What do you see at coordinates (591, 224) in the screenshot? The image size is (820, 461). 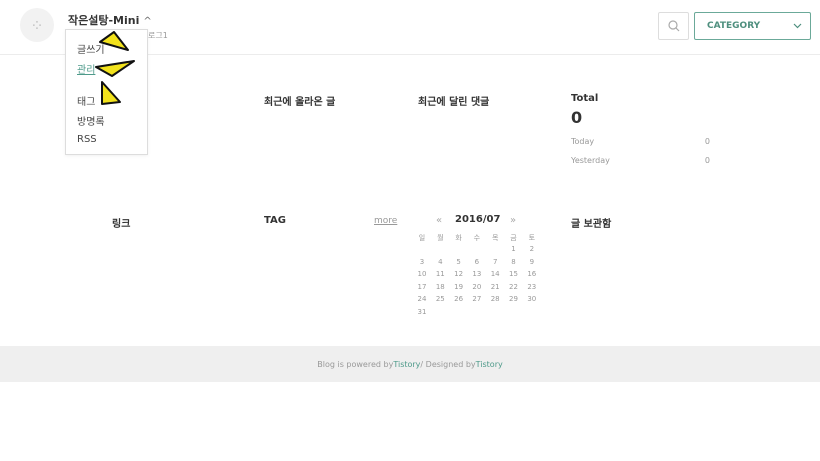 I see `archive-title: 글 보관함` at bounding box center [591, 224].